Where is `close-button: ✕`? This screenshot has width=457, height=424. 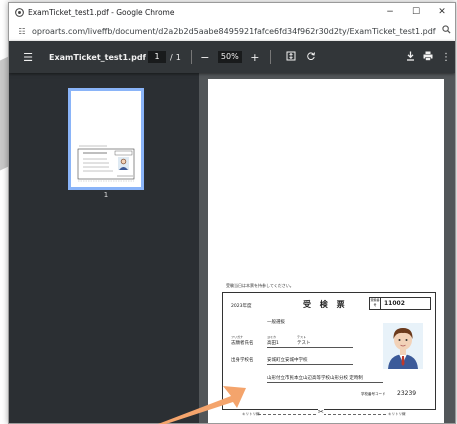
close-button: ✕ is located at coordinates (442, 12).